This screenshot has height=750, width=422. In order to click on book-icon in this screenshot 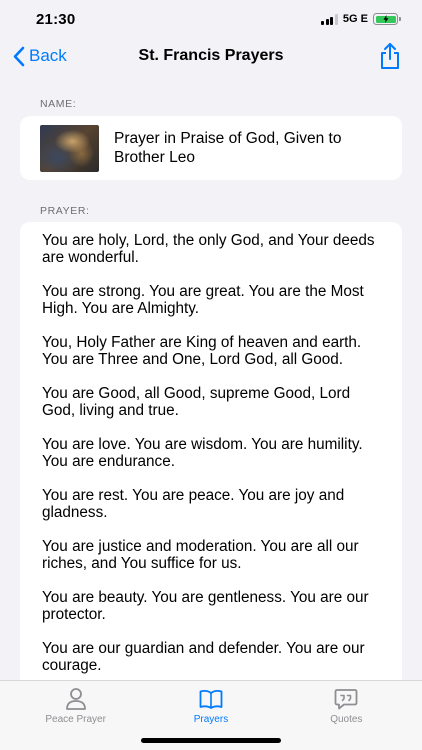, I will do `click(211, 699)`.